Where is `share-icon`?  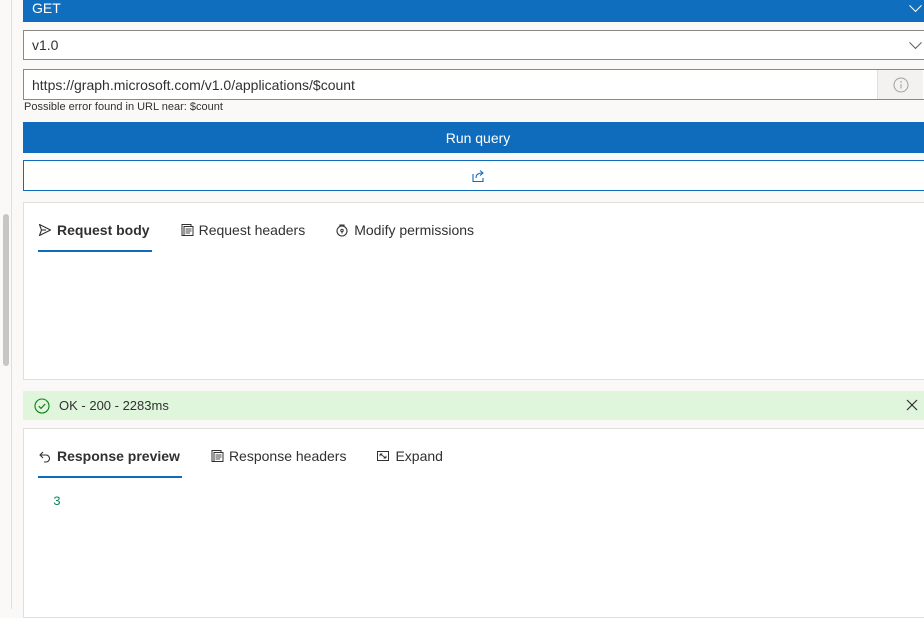
share-icon is located at coordinates (478, 175).